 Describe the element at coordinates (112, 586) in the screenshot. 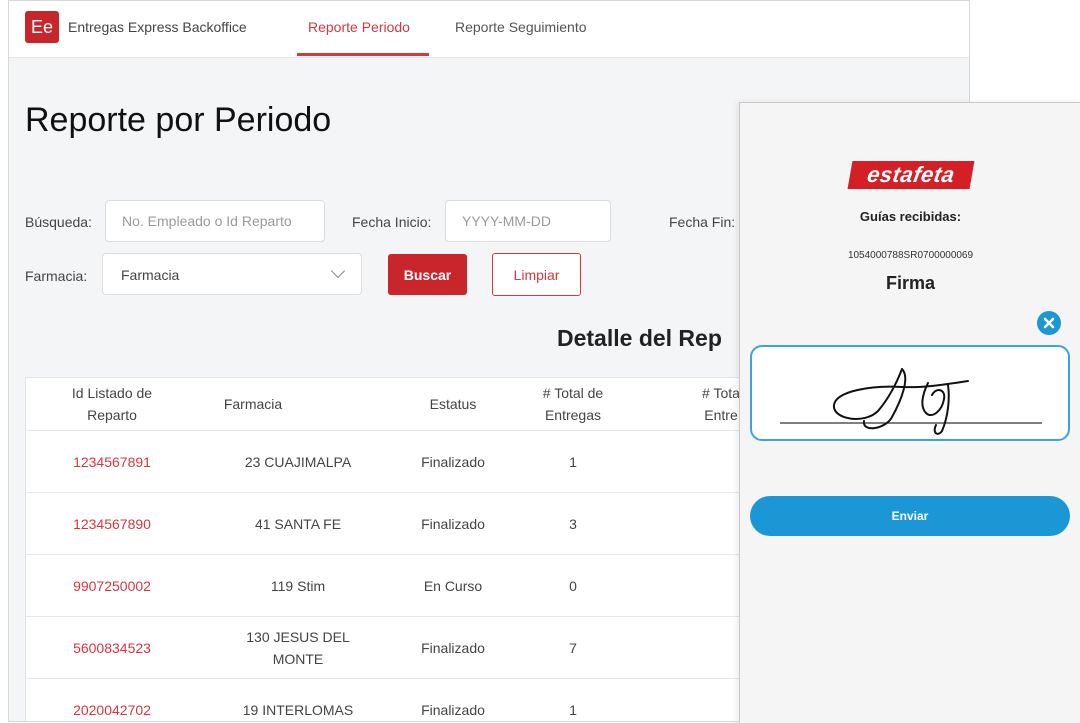

I see `row-id-link: 9907250002` at that location.